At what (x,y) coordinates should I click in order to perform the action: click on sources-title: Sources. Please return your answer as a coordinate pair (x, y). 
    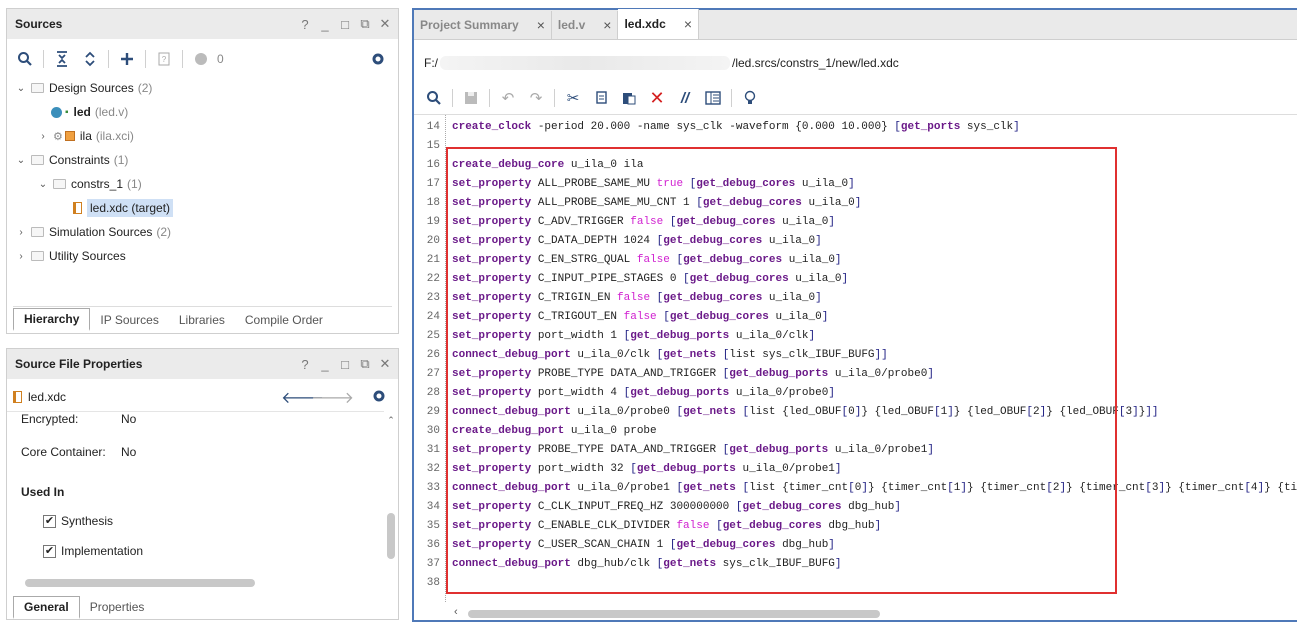
    Looking at the image, I should click on (39, 24).